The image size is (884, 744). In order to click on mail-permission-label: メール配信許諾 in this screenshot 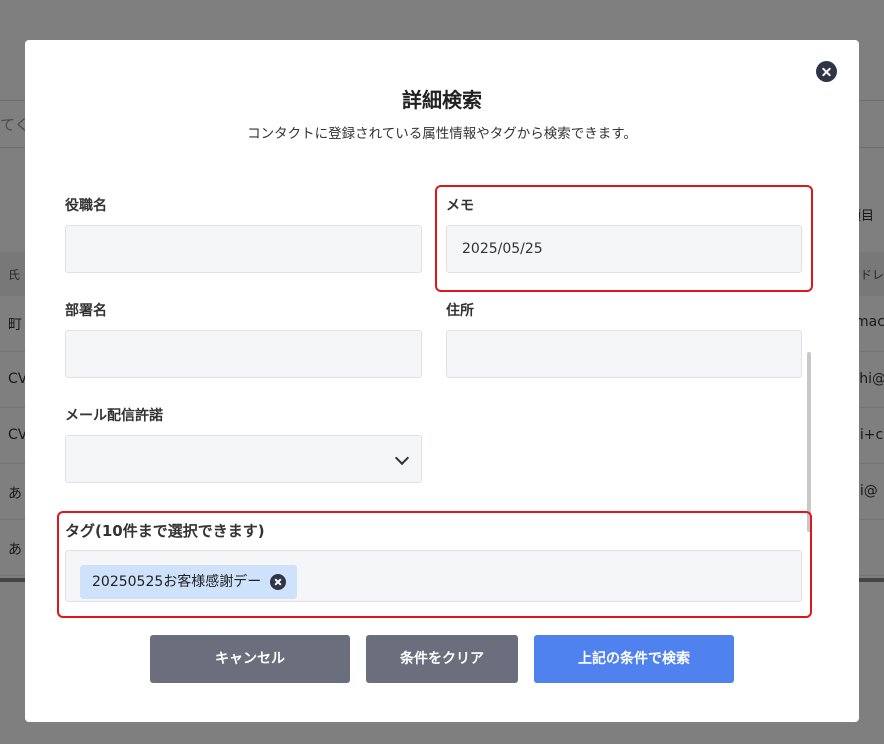, I will do `click(114, 416)`.